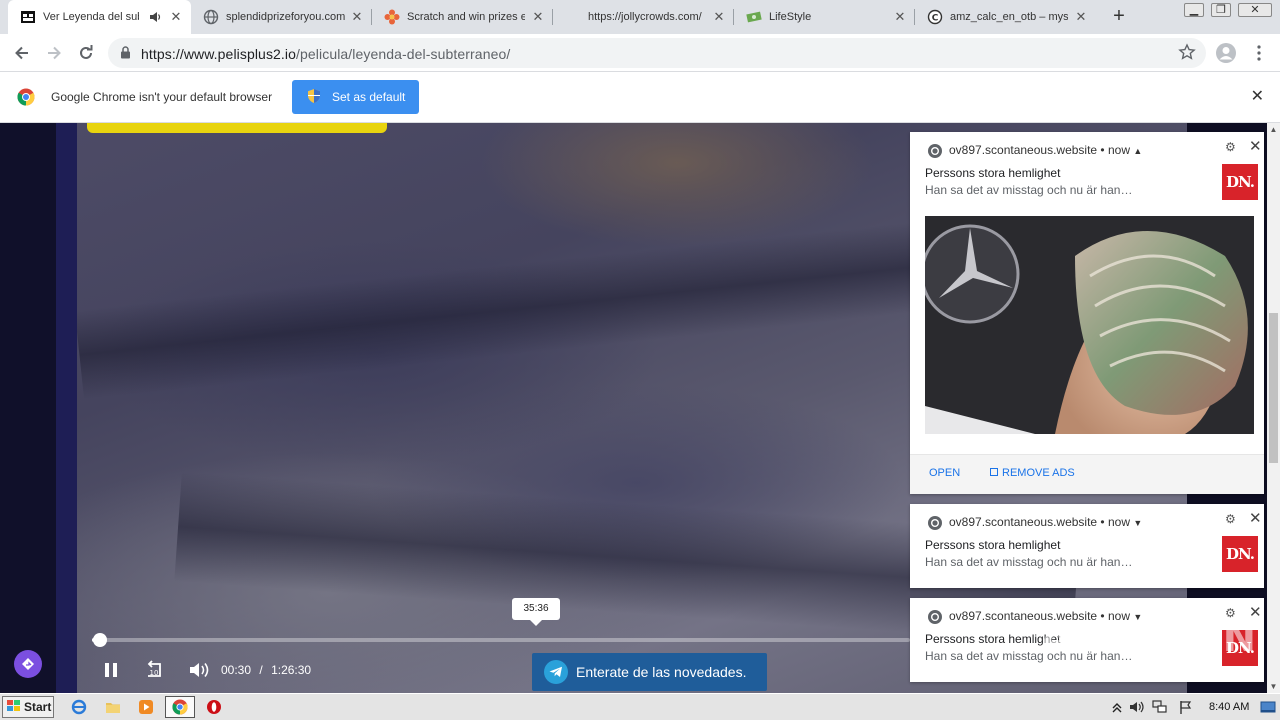 The image size is (1280, 720). What do you see at coordinates (556, 672) in the screenshot?
I see `telegram-icon` at bounding box center [556, 672].